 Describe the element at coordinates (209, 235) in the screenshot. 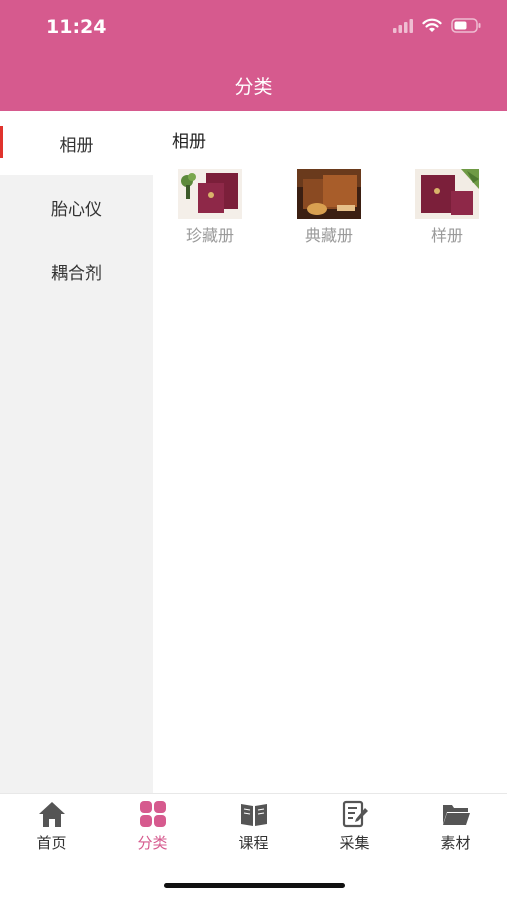

I see `product-label: 珍藏册` at that location.